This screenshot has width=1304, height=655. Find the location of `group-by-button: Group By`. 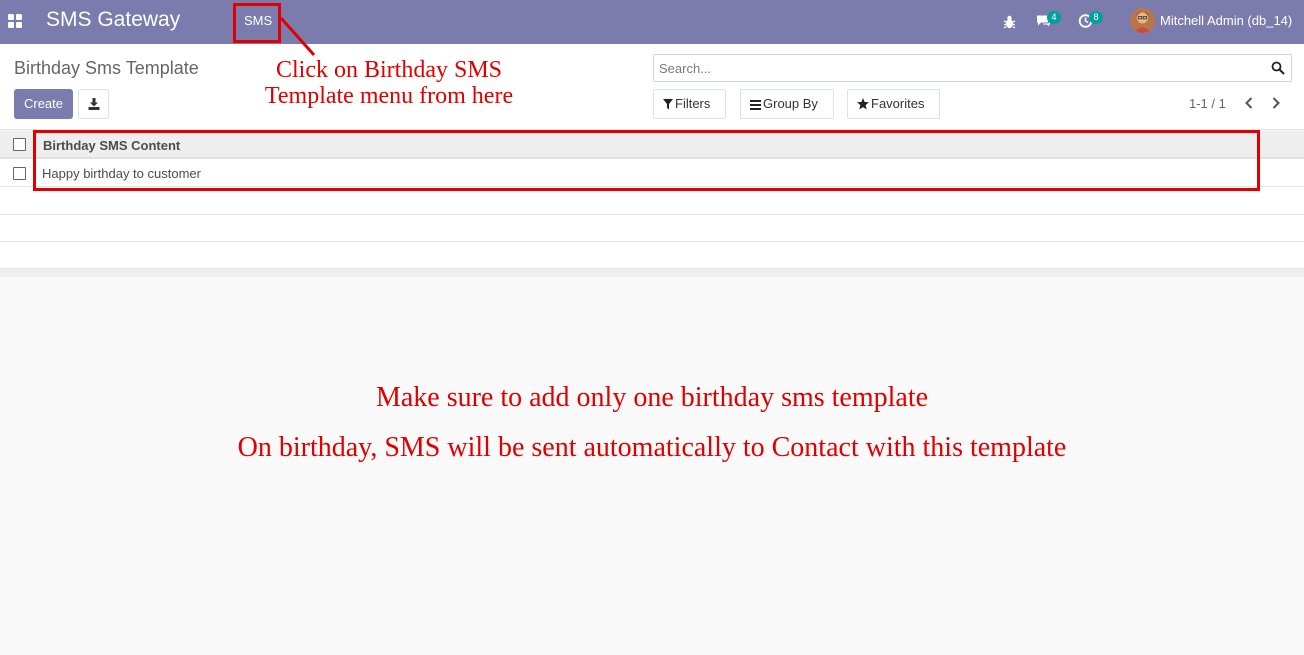

group-by-button: Group By is located at coordinates (787, 104).